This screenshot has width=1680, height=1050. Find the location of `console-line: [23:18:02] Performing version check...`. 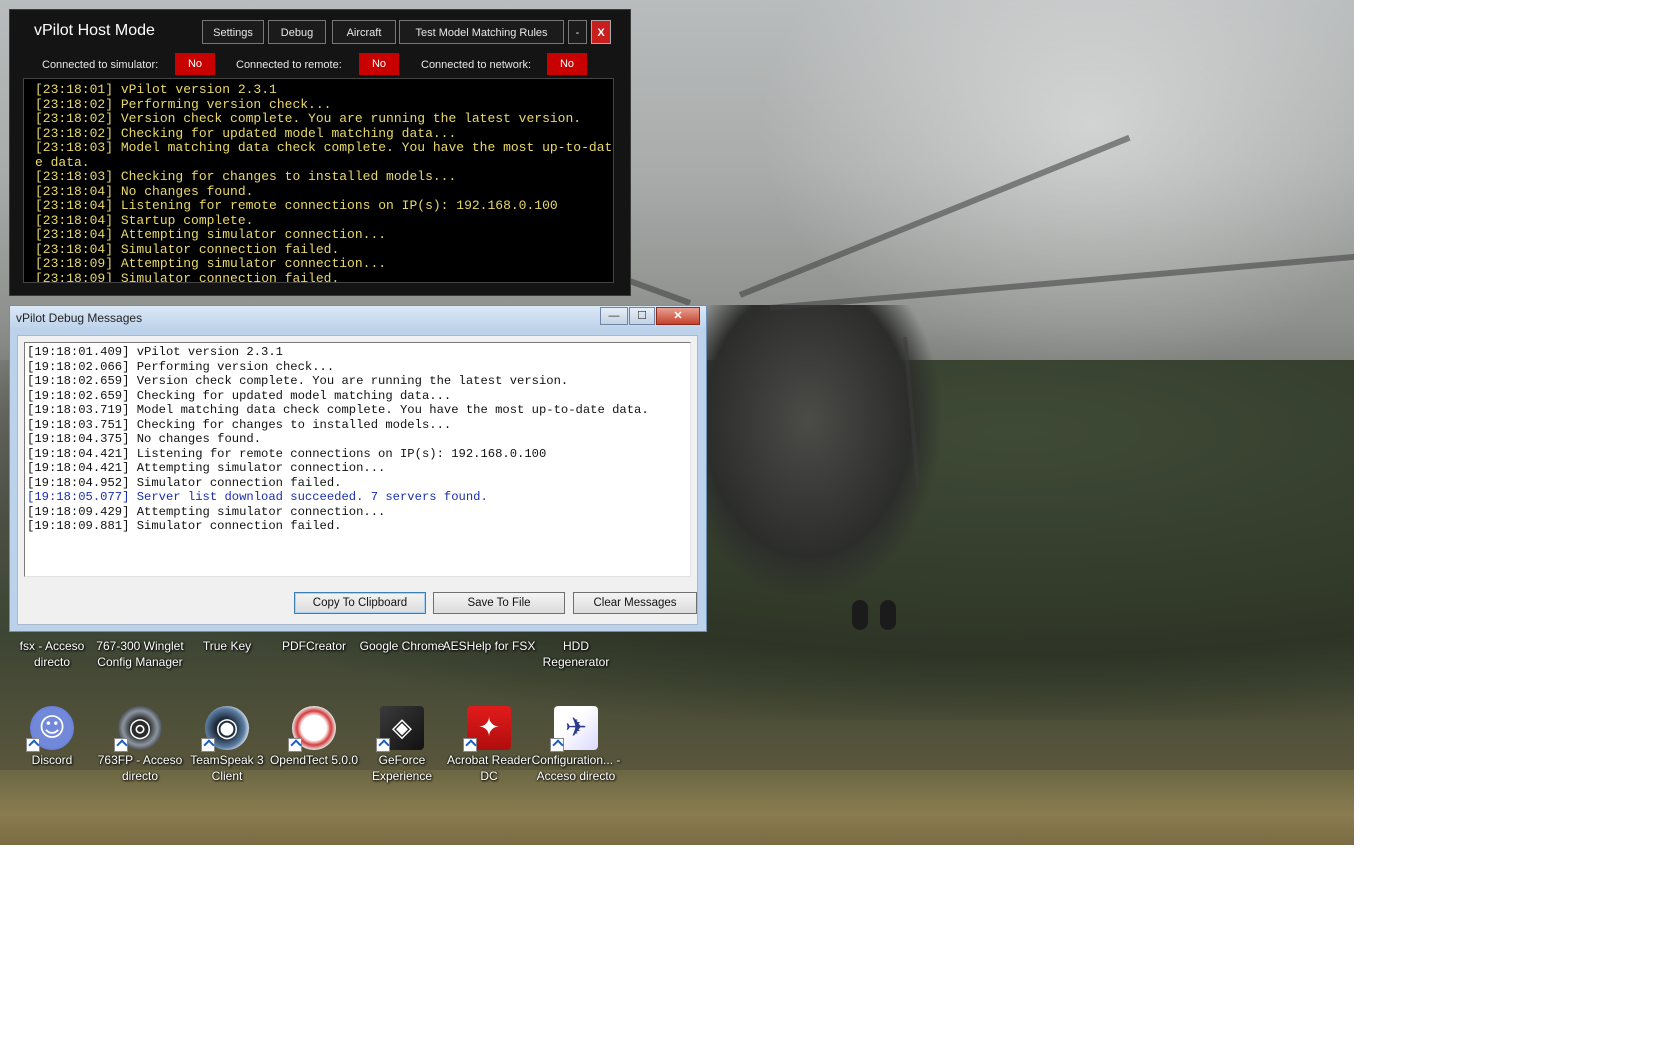

console-line: [23:18:02] Performing version check... is located at coordinates (183, 104).